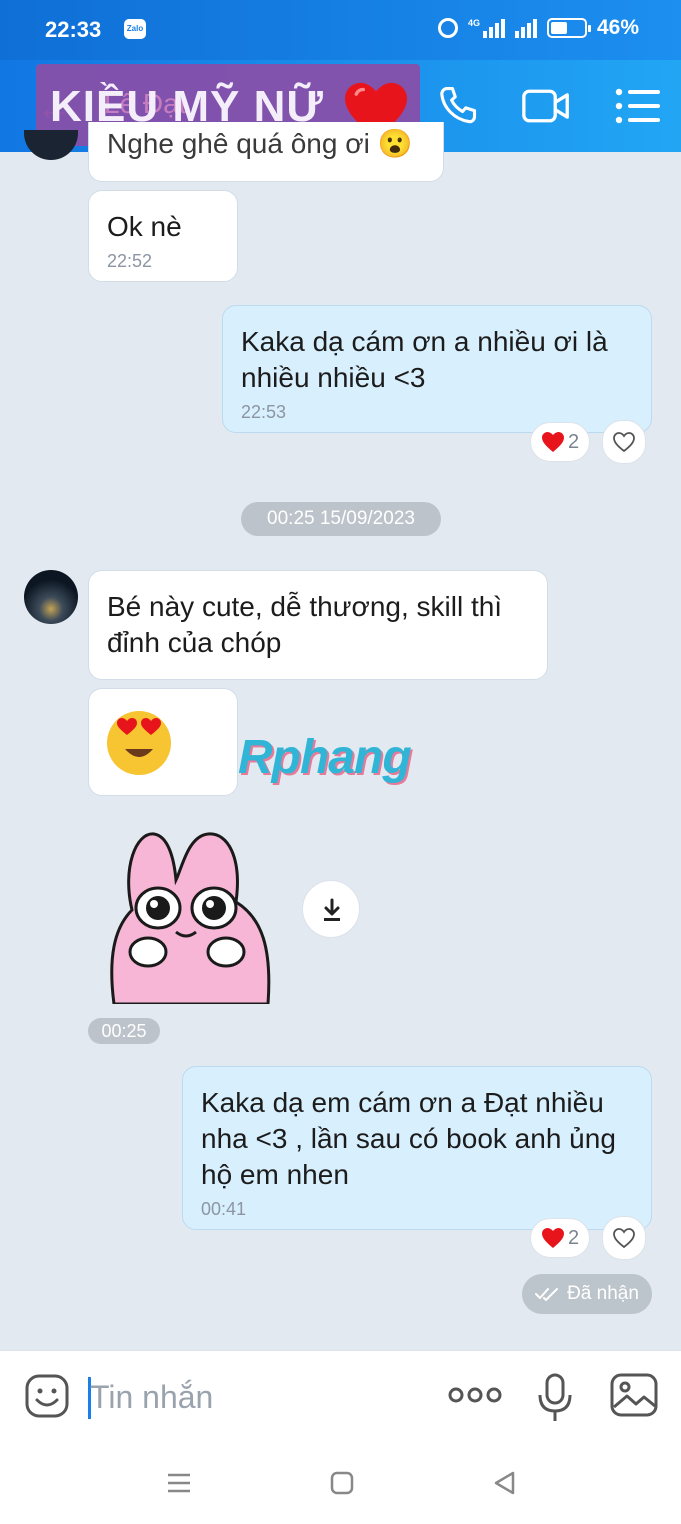 This screenshot has height=1524, width=681. I want to click on image-gallery-icon, so click(634, 1395).